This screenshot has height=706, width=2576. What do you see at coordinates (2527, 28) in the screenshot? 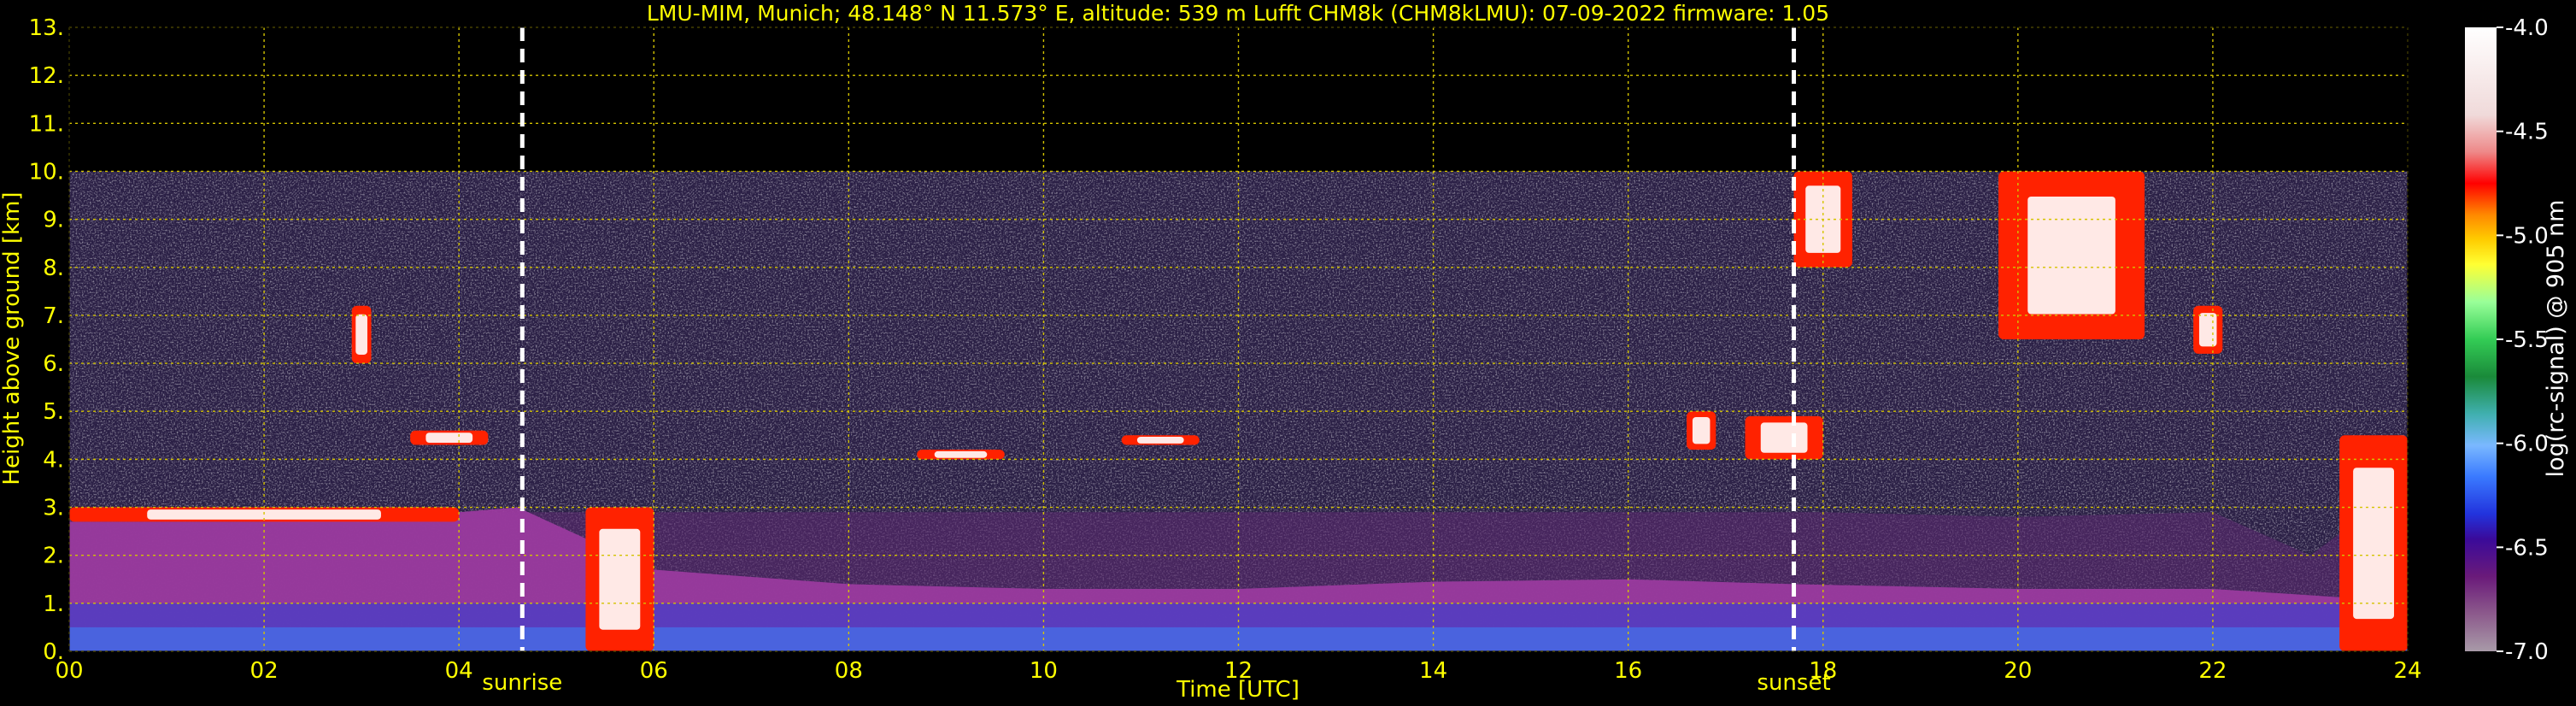
I see `colorbar-tick-label: -4.0` at bounding box center [2527, 28].